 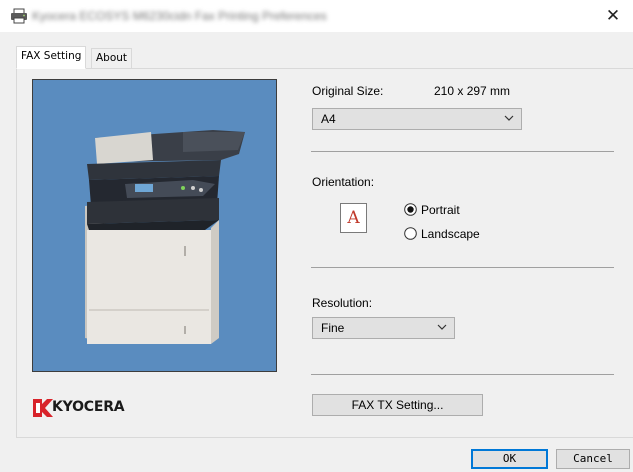 I want to click on original-size-value: A4, so click(x=328, y=119).